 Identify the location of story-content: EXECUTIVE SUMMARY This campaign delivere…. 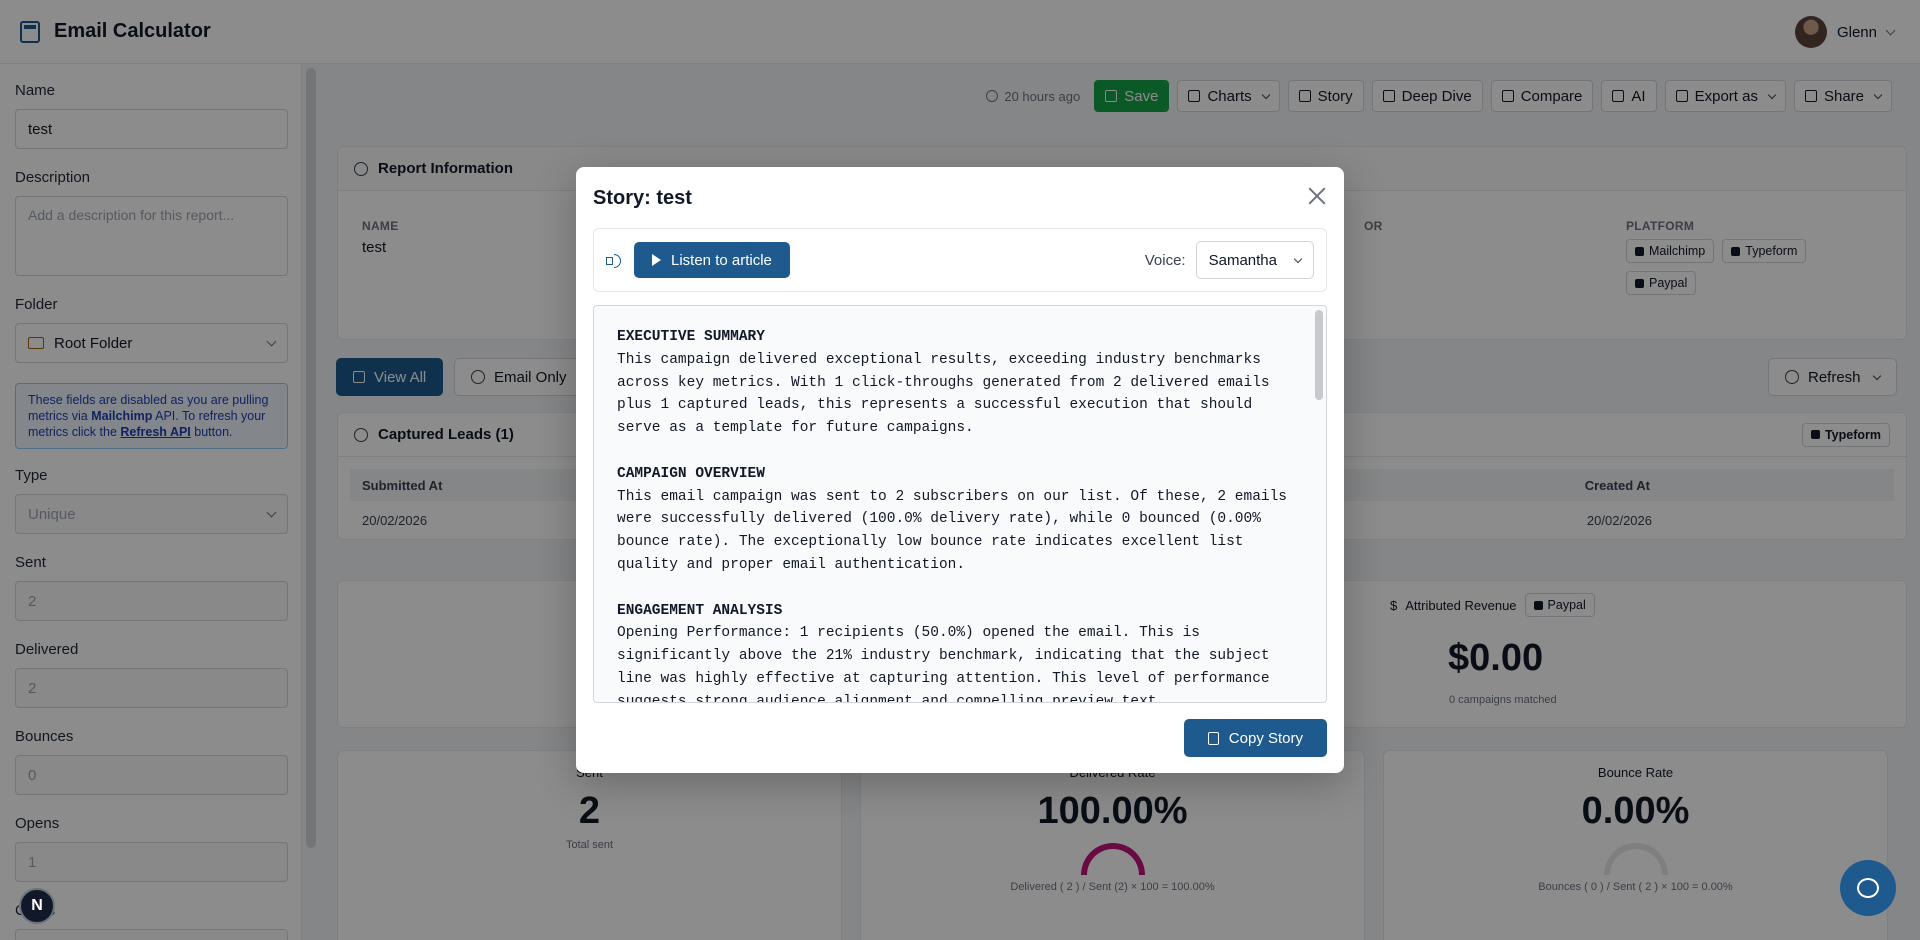
(957, 514).